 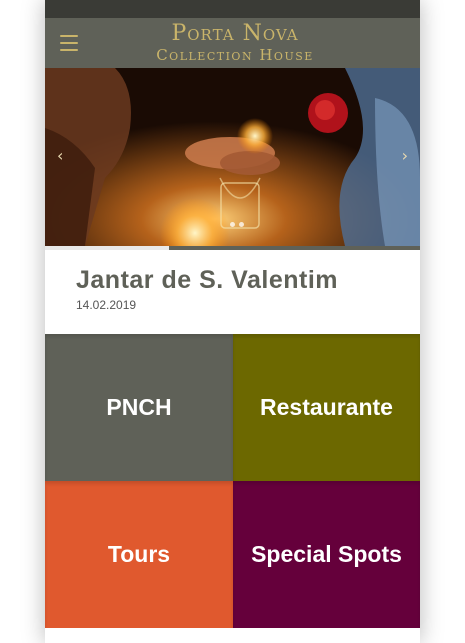 I want to click on tile-label: Tours, so click(x=139, y=554).